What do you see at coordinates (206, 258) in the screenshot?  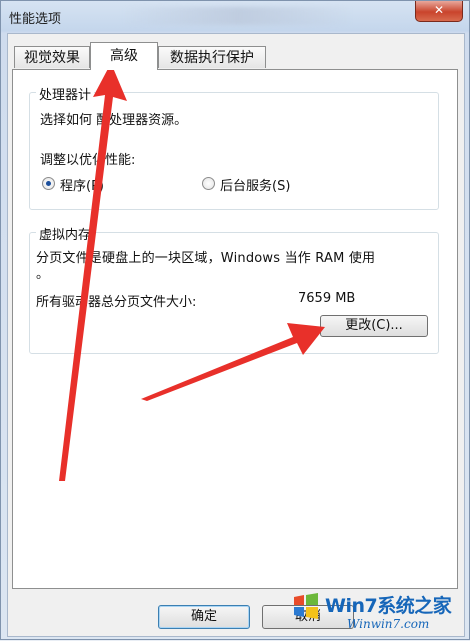 I see `virtual-memory-description: 分页文件是硬盘上的一块区域，Windows 当作 RAM 使用` at bounding box center [206, 258].